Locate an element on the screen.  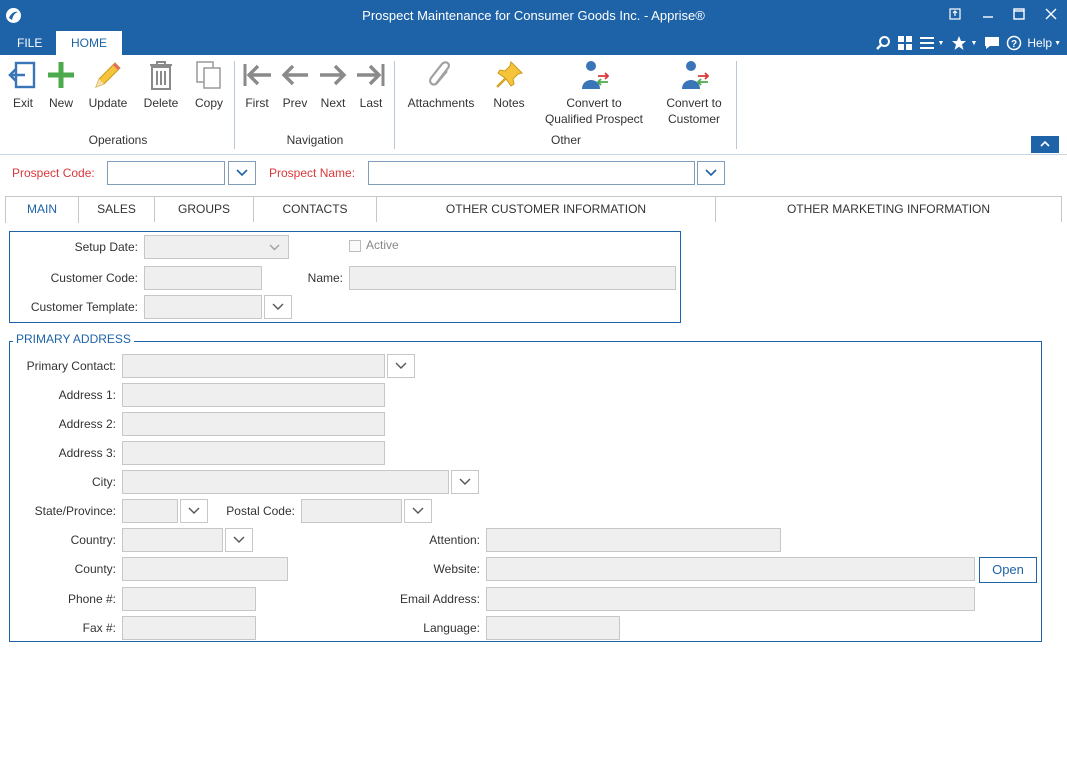
ribbon-tab-bar: FILE HOME ▼ ▼ ? Help ▼ is located at coordinates (533, 43).